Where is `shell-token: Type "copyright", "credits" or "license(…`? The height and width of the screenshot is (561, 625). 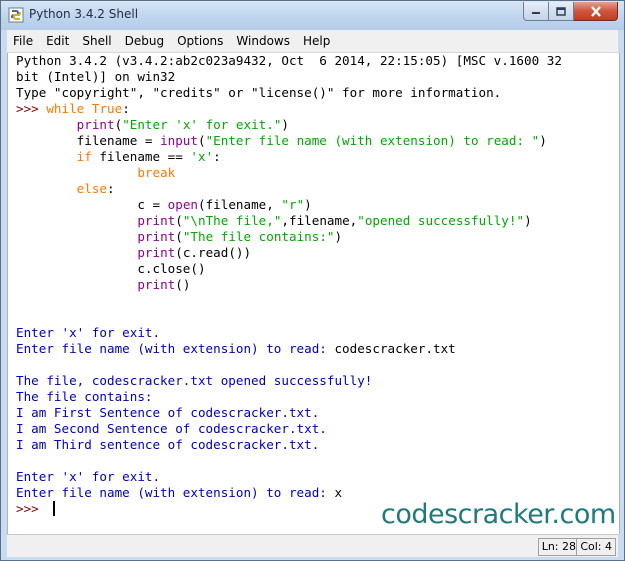 shell-token: Type "copyright", "credits" or "license(… is located at coordinates (259, 92).